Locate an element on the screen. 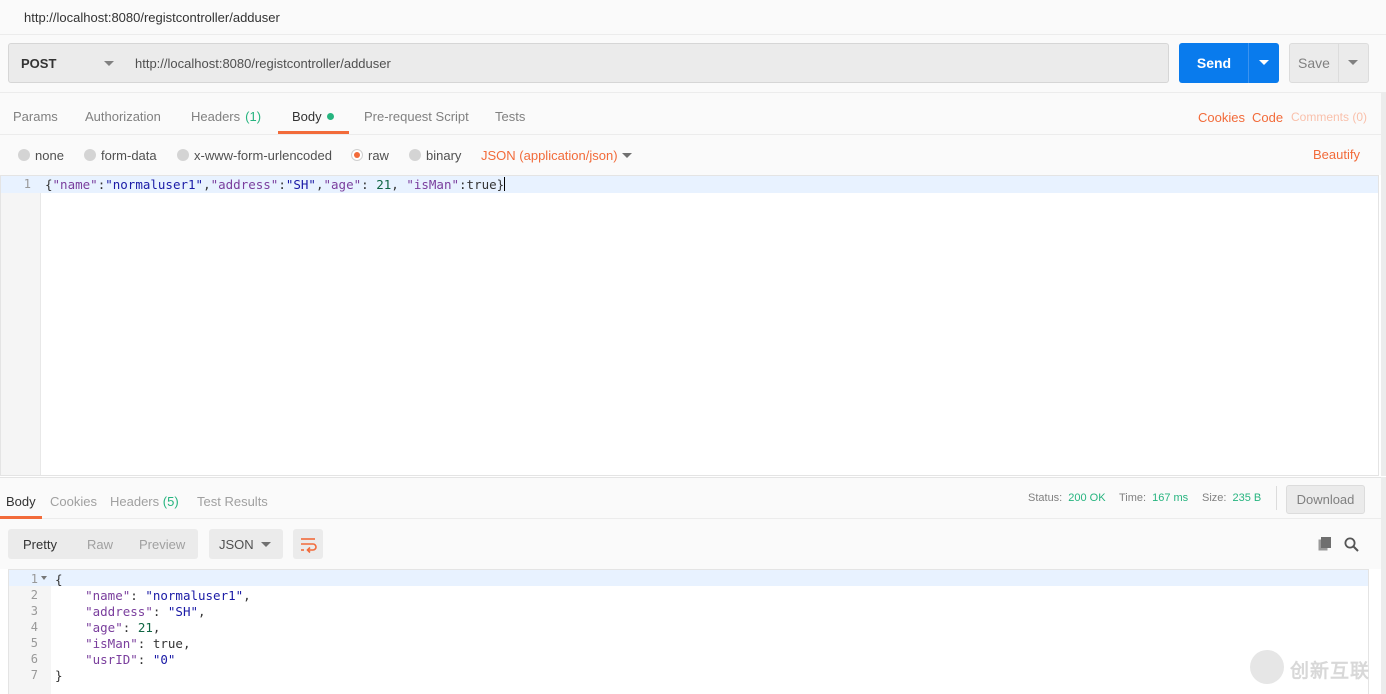  size-label: Size: is located at coordinates (1214, 498).